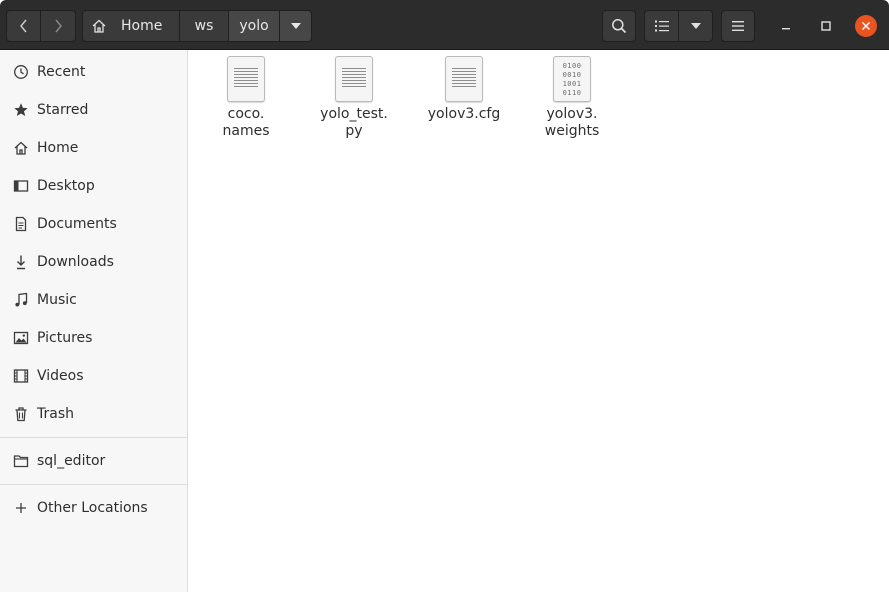  I want to click on sidebar-item-sql-editor: sql_editor, so click(93, 461).